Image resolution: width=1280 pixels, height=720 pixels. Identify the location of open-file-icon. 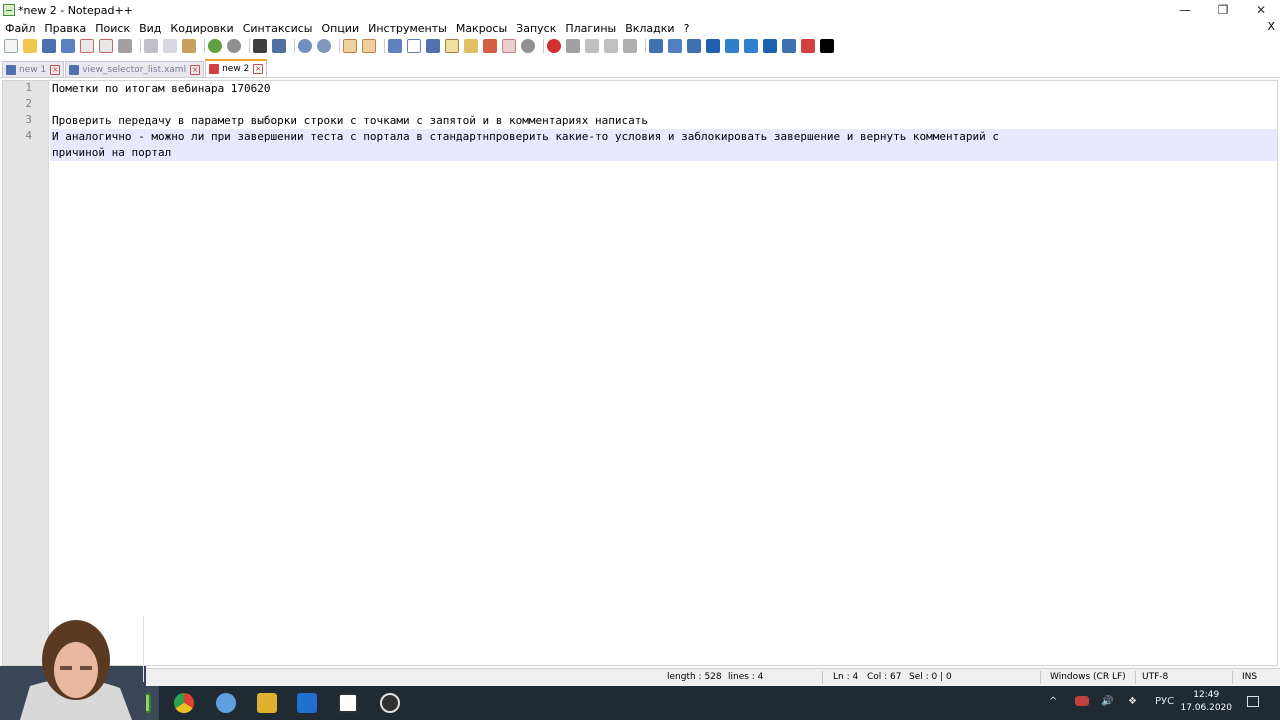
(30, 46).